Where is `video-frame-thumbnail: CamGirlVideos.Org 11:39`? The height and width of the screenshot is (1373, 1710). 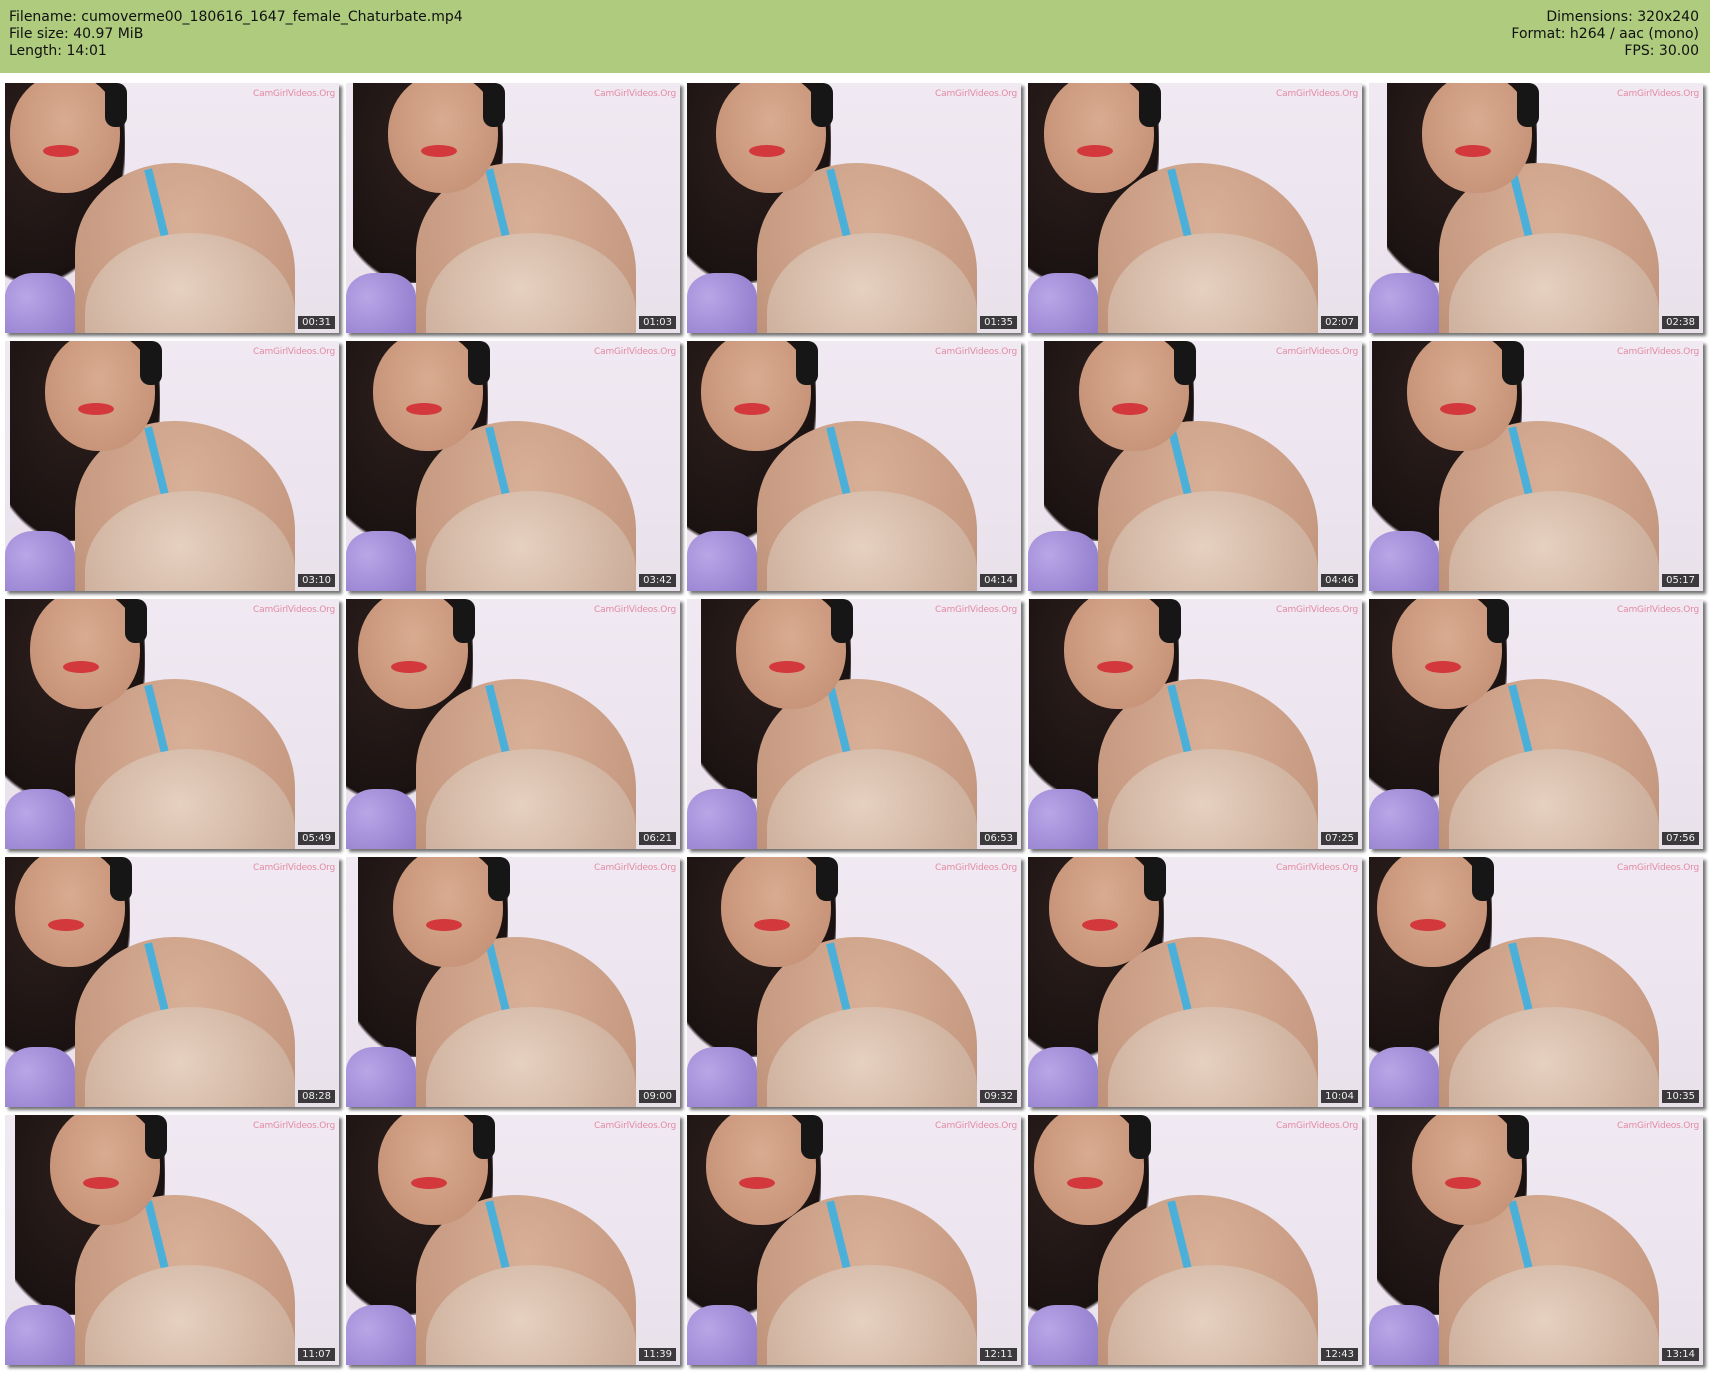
video-frame-thumbnail: CamGirlVideos.Org 11:39 is located at coordinates (513, 1240).